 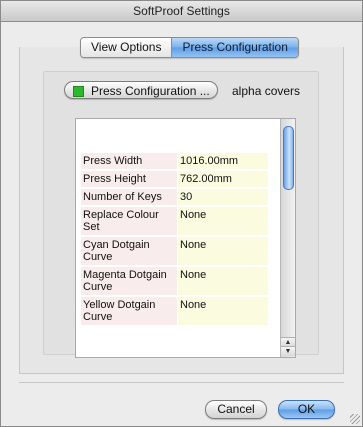 What do you see at coordinates (306, 409) in the screenshot?
I see `ok-button: OK` at bounding box center [306, 409].